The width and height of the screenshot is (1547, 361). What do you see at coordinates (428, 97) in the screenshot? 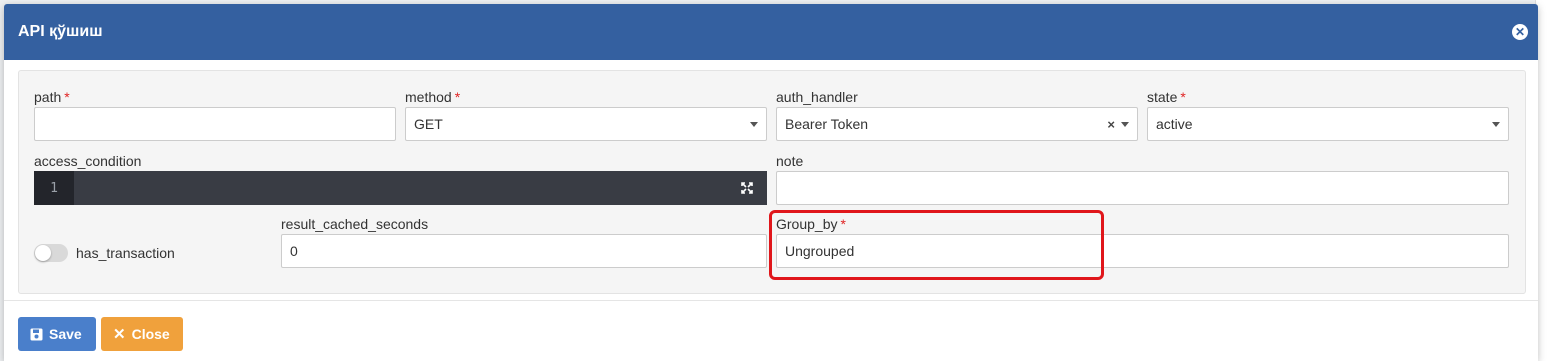
I see `method-label: method` at bounding box center [428, 97].